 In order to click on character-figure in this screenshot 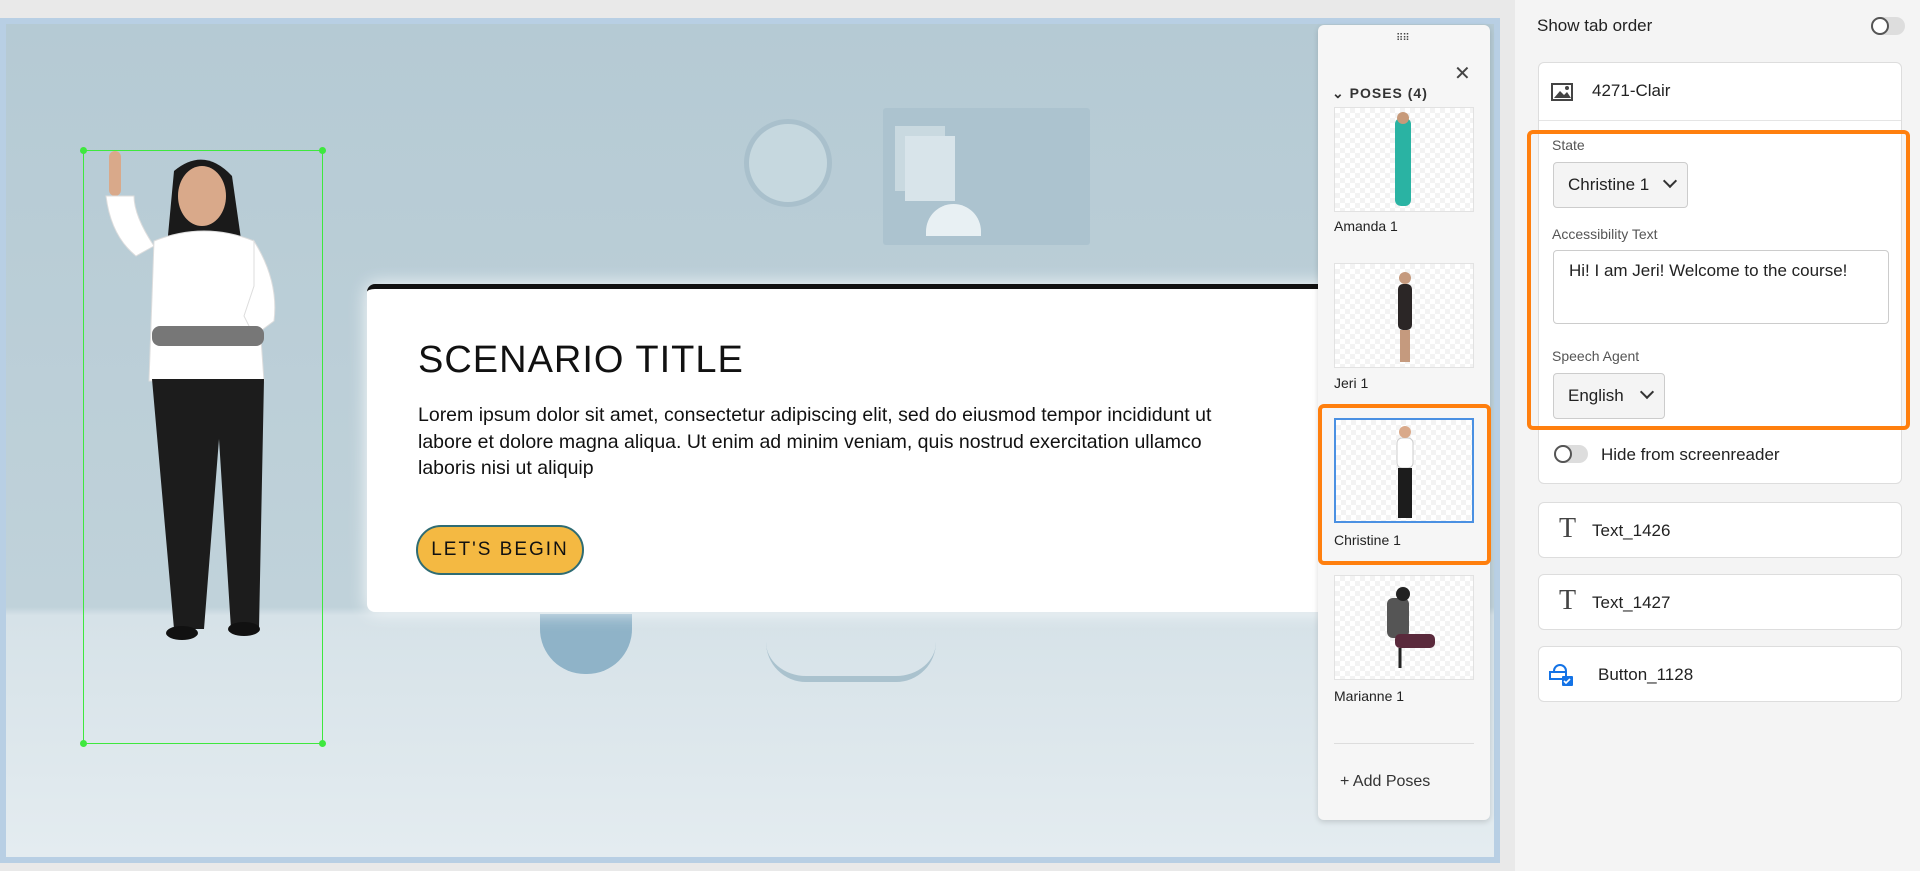, I will do `click(190, 395)`.